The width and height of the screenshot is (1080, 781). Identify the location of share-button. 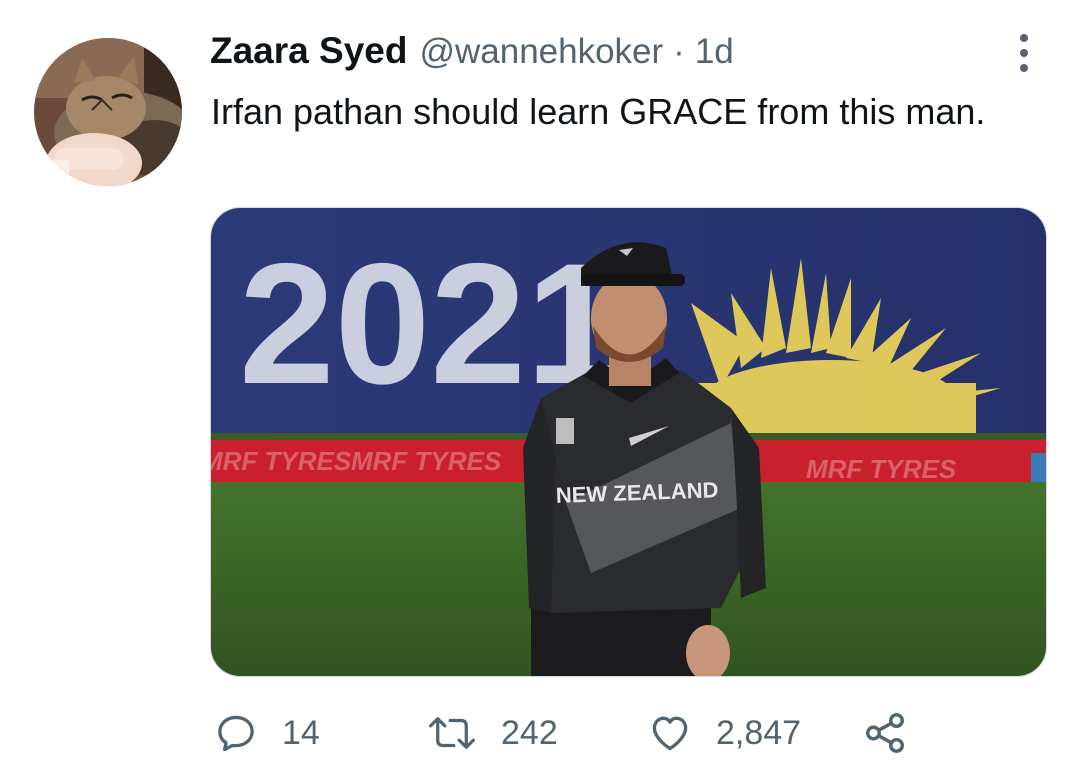
(885, 733).